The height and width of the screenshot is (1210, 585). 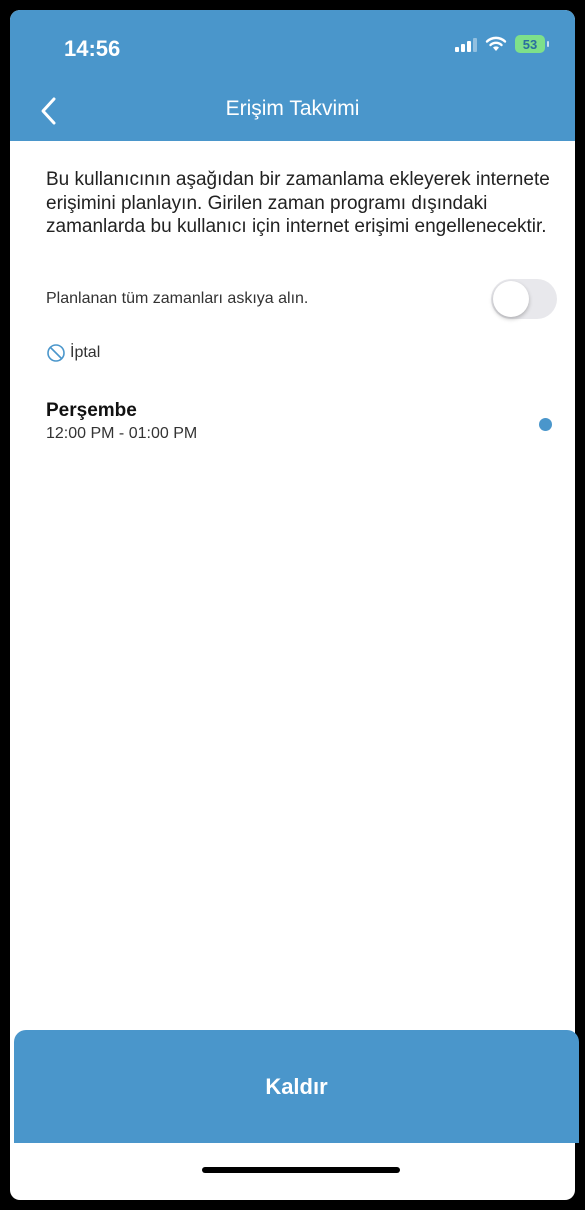 I want to click on status-icons: 53, so click(x=502, y=44).